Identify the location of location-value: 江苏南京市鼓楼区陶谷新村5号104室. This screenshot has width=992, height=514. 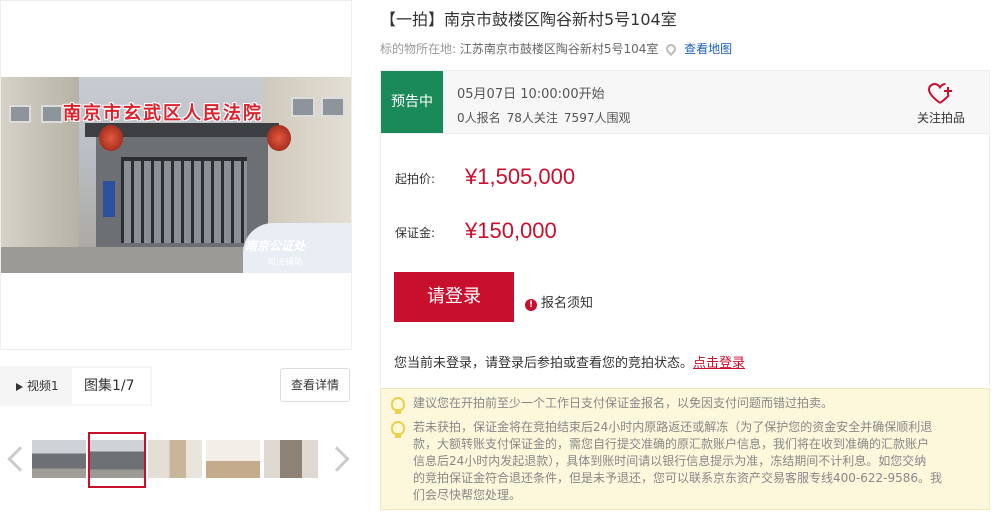
(559, 49).